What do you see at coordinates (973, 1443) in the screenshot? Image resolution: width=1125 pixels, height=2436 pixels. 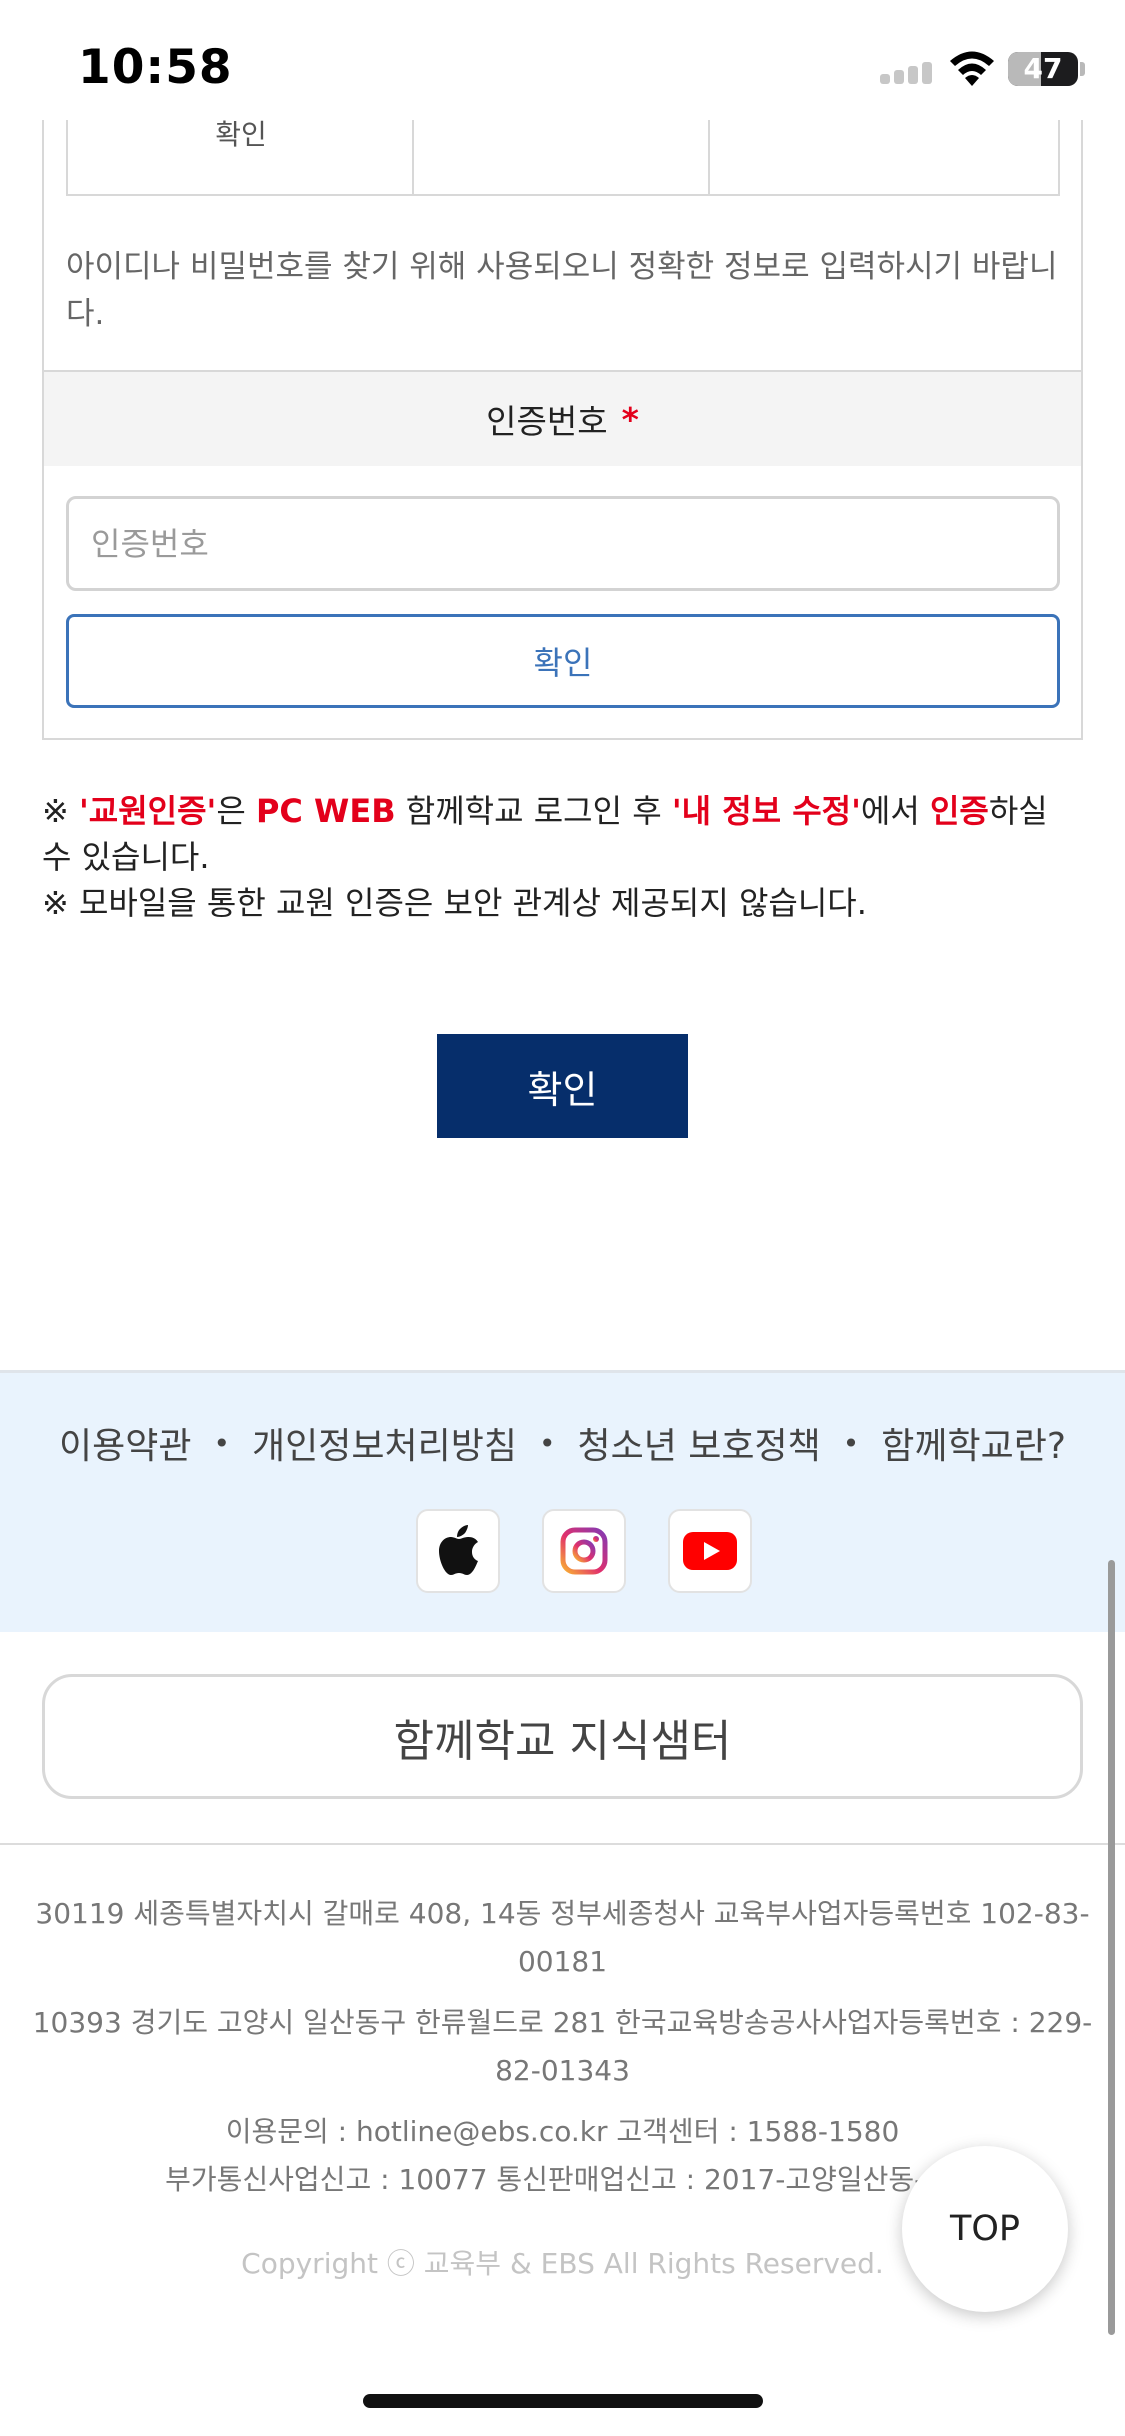 I see `about-link: 함께학교란?` at bounding box center [973, 1443].